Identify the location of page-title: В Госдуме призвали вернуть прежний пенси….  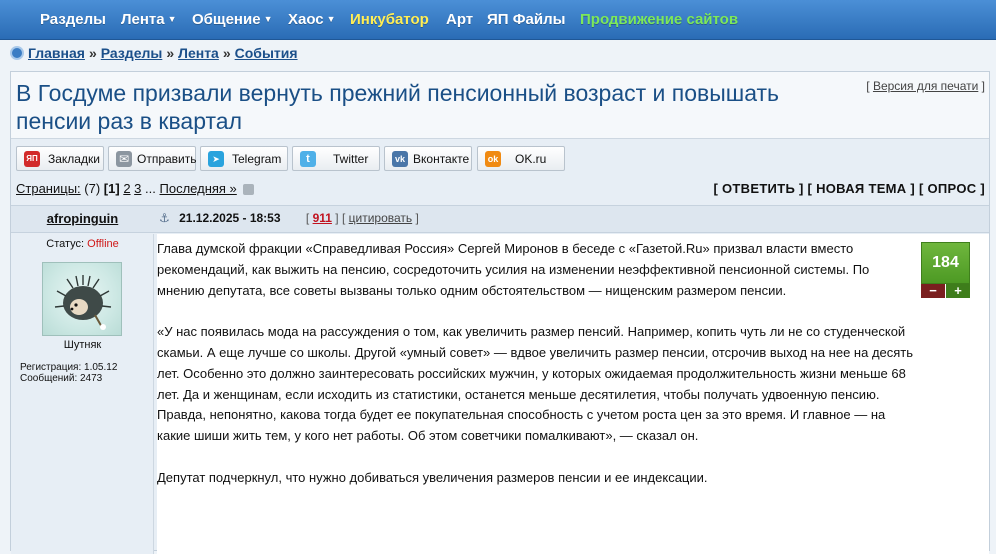
(398, 107).